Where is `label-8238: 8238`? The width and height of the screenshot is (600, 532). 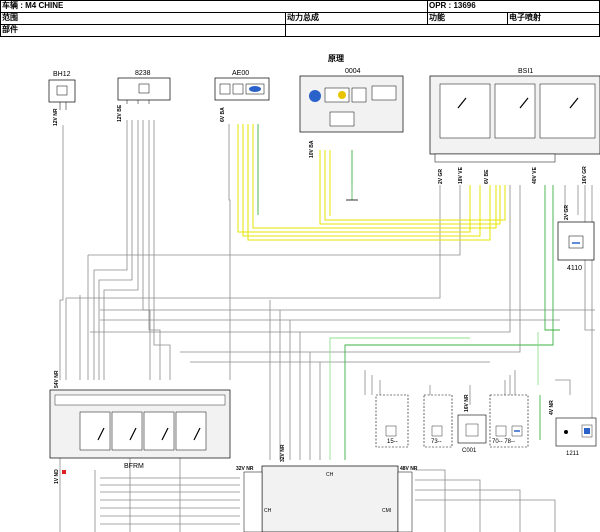
label-8238: 8238 is located at coordinates (143, 73).